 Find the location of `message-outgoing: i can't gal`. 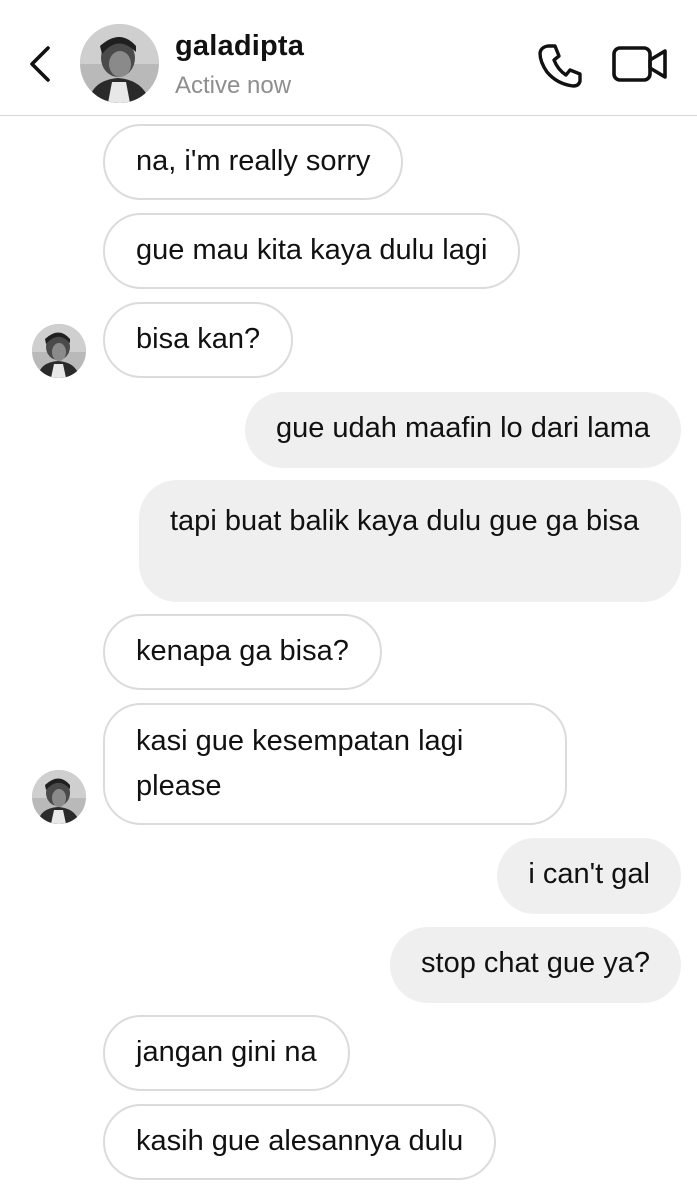

message-outgoing: i can't gal is located at coordinates (589, 876).